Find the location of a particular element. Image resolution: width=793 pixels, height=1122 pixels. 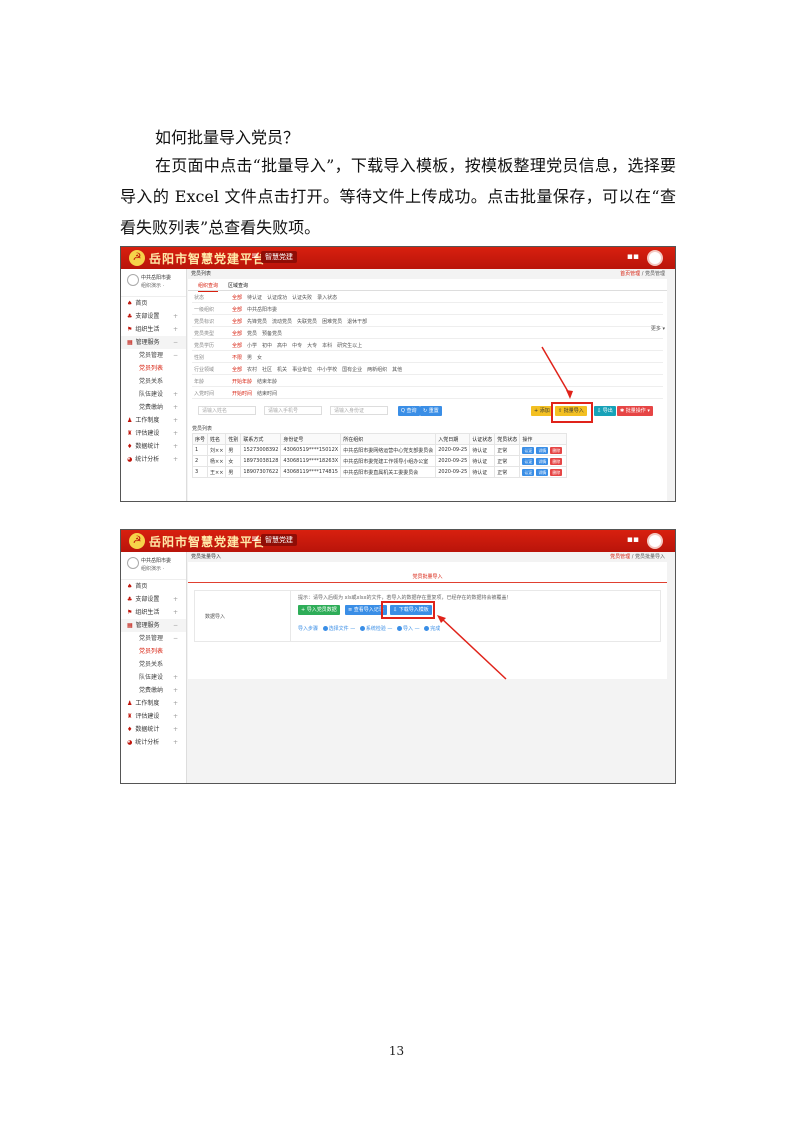

filter-option: 本科 is located at coordinates (327, 346).